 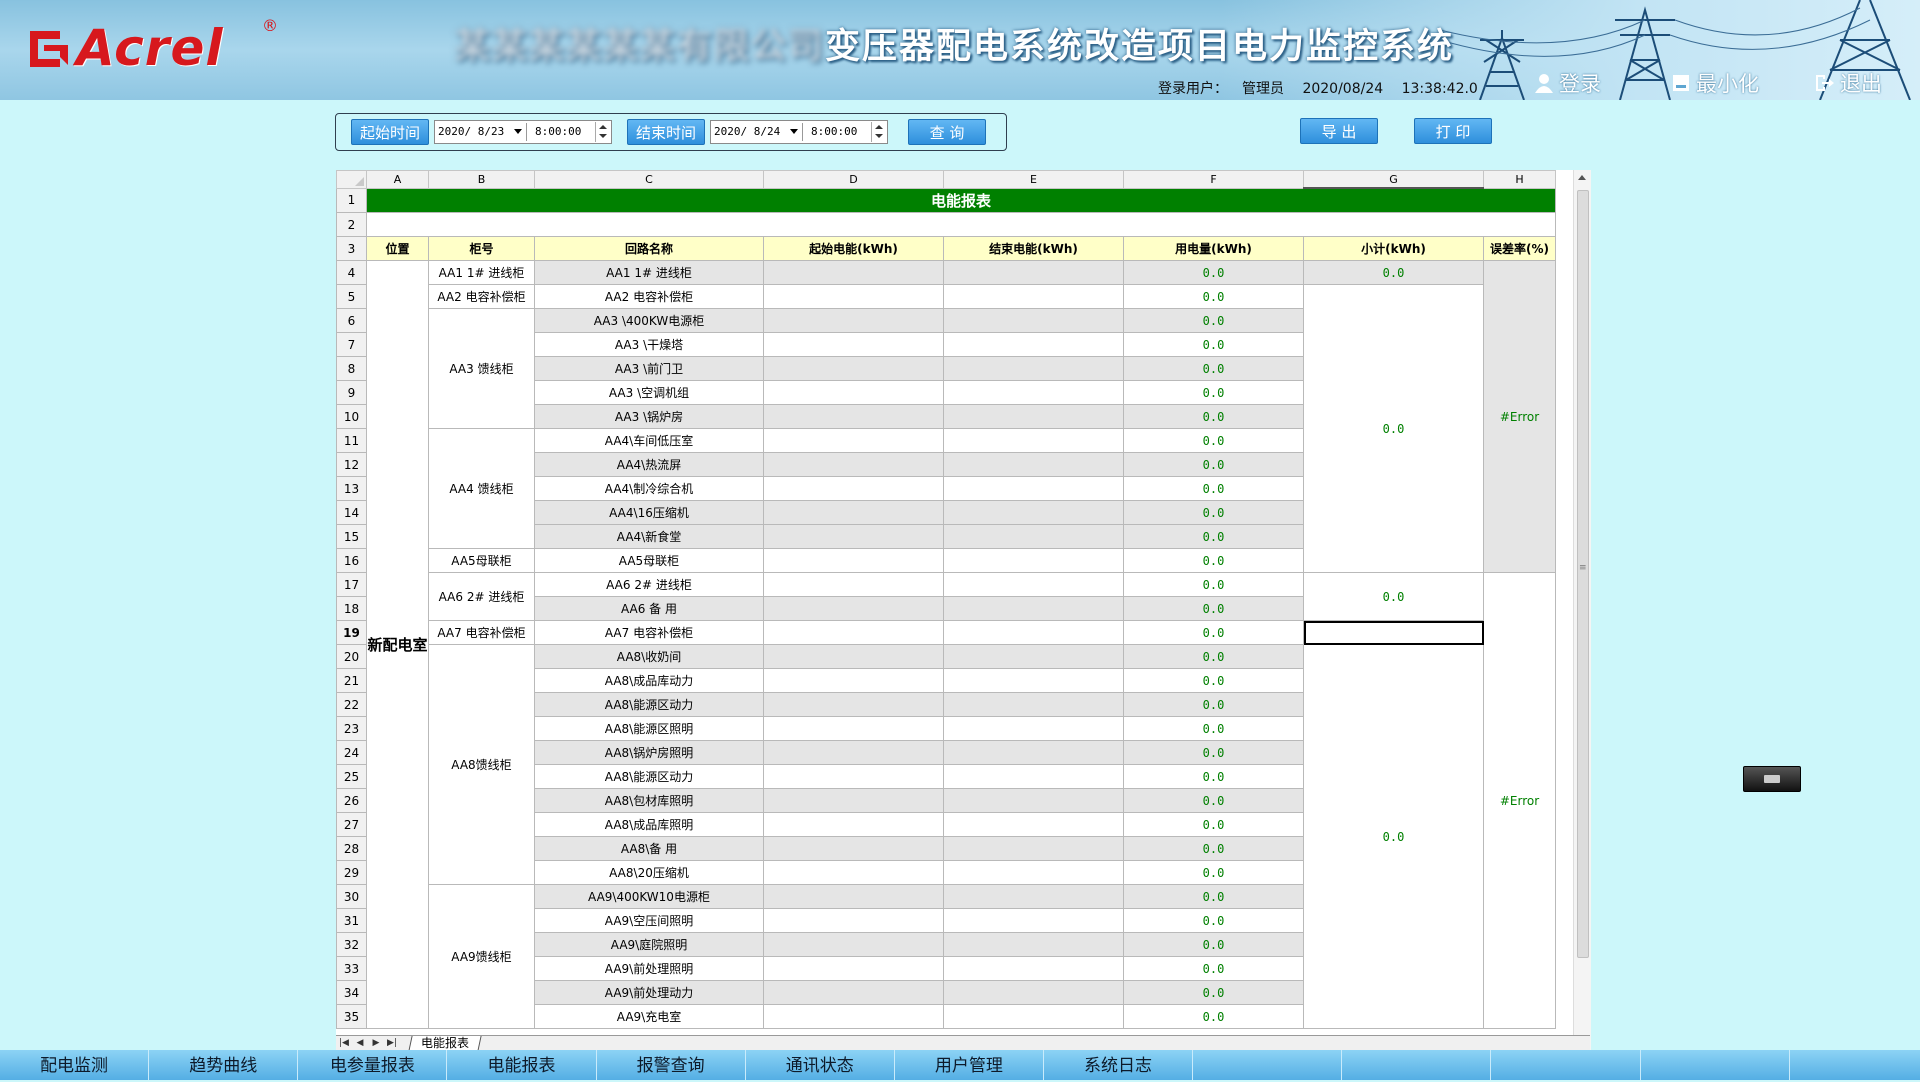 I want to click on row-header: 6, so click(x=351, y=320).